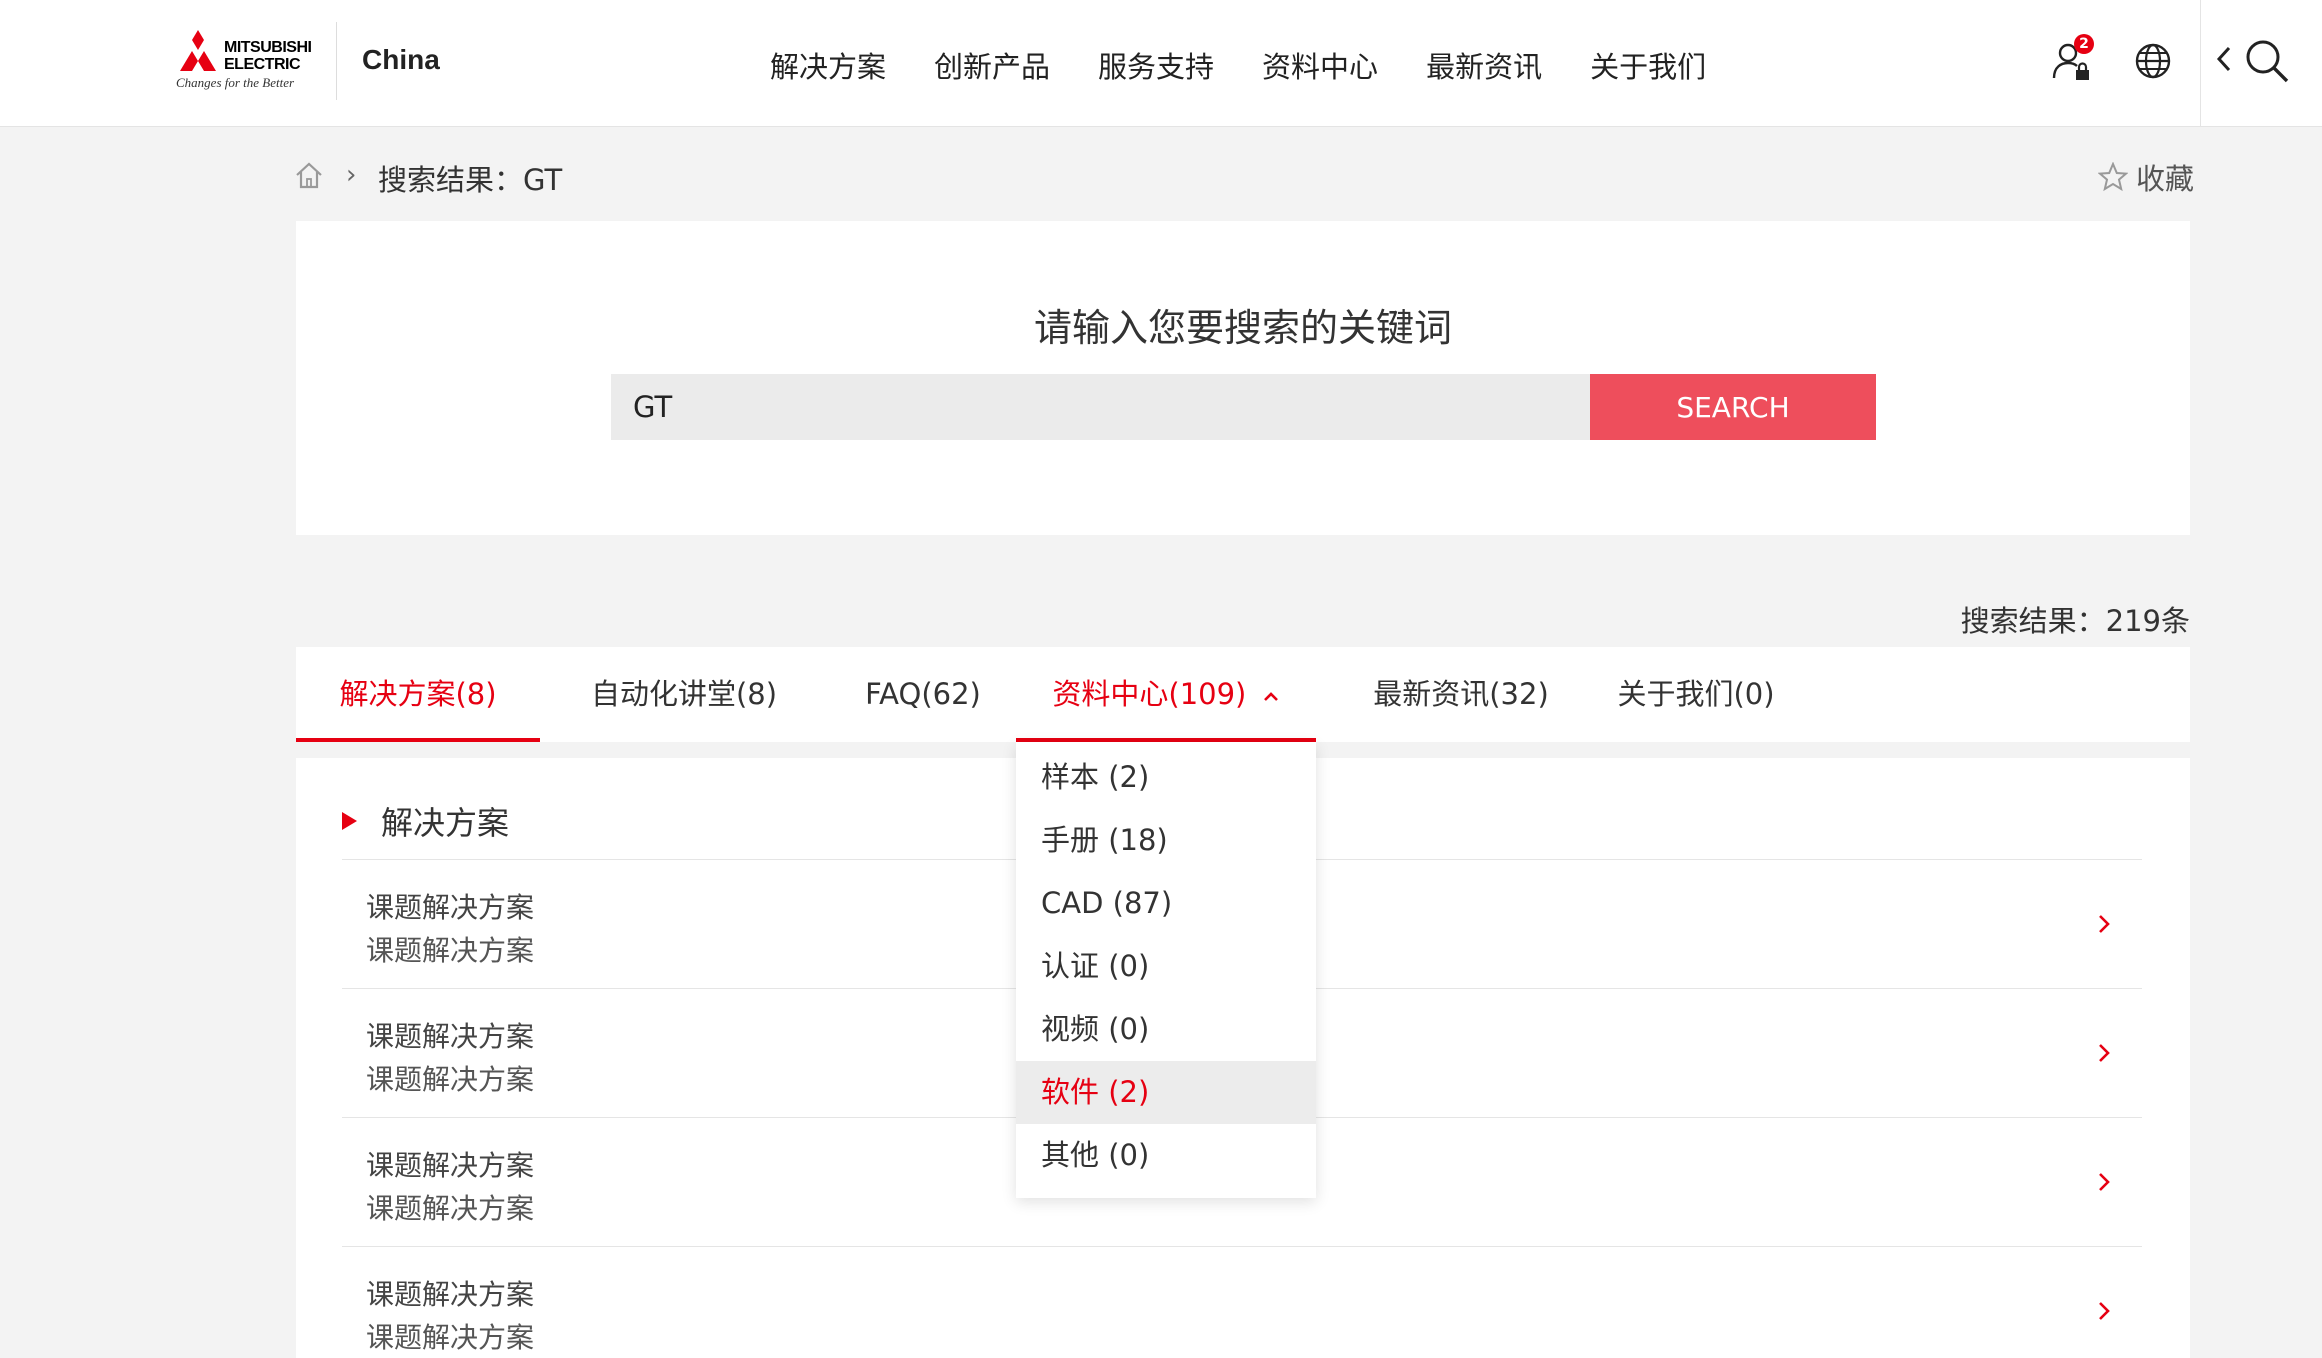  What do you see at coordinates (1166, 1155) in the screenshot?
I see `dropdown-item-other: 其他 (0)` at bounding box center [1166, 1155].